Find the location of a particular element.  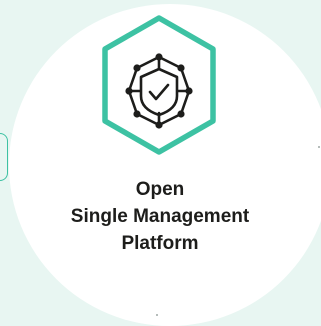

product-title-line: Single Management is located at coordinates (160, 216).